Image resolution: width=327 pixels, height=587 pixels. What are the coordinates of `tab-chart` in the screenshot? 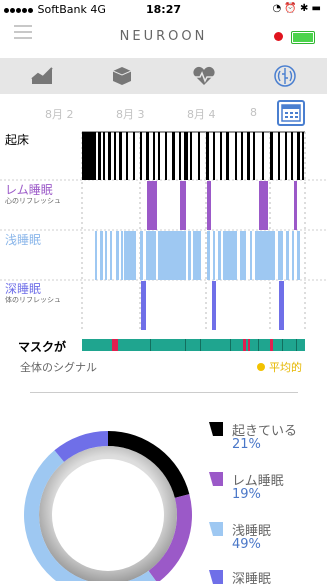 It's located at (42, 76).